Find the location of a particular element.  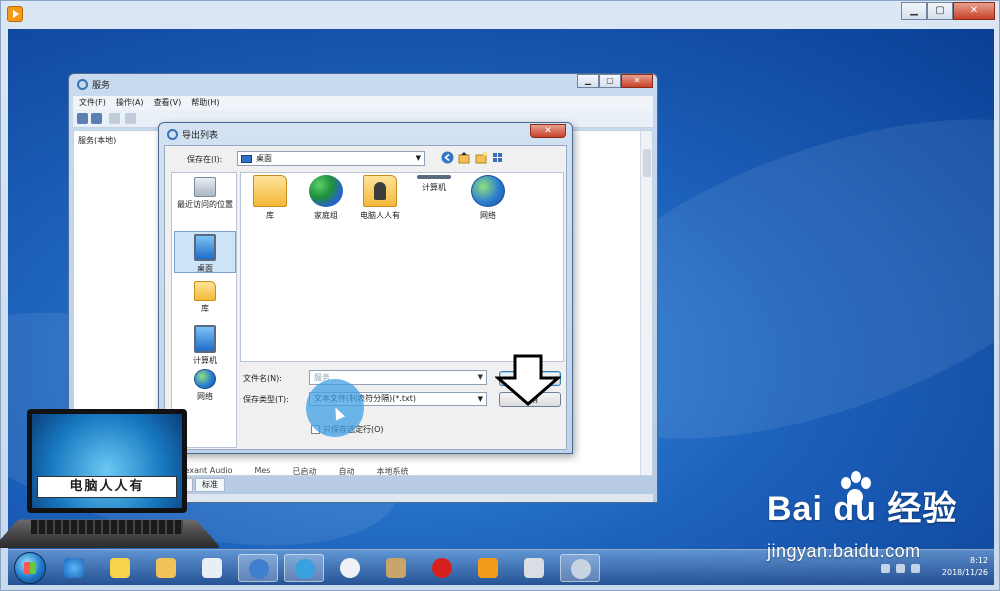

services-maximize-button: ▢ is located at coordinates (610, 81).